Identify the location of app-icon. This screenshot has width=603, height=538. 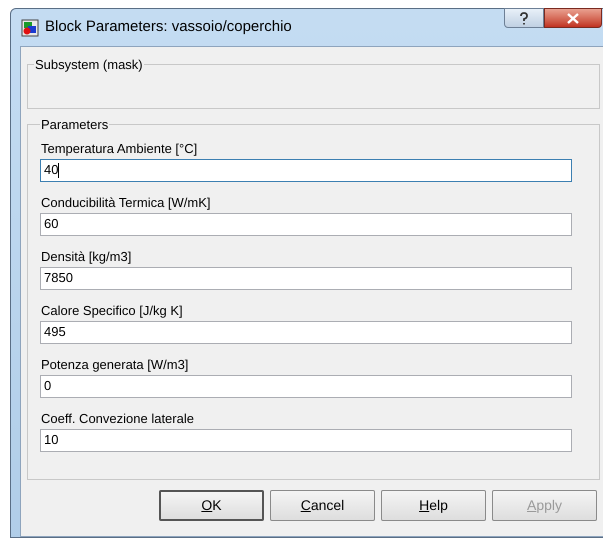
(30, 27).